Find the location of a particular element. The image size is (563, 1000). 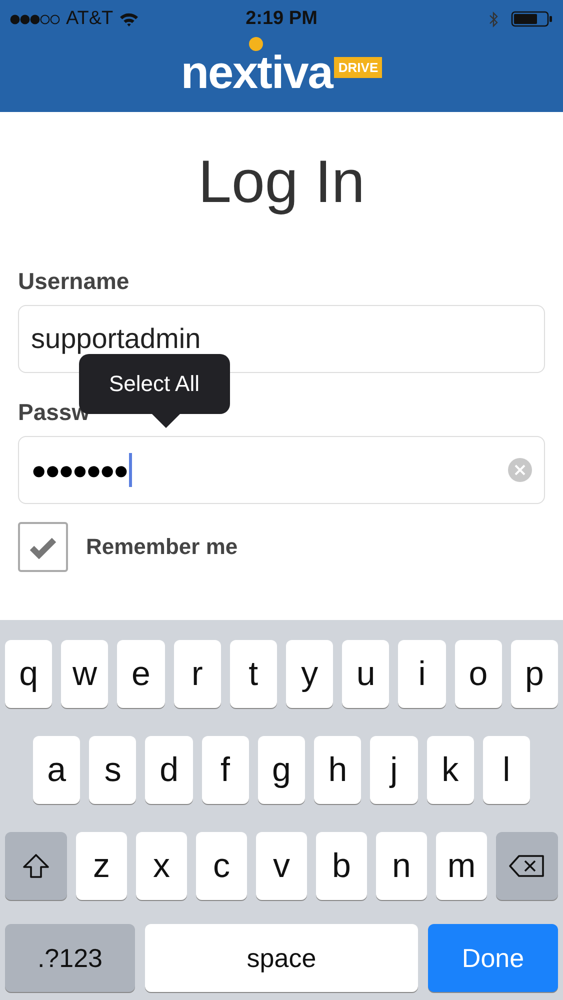

shift-icon is located at coordinates (36, 866).